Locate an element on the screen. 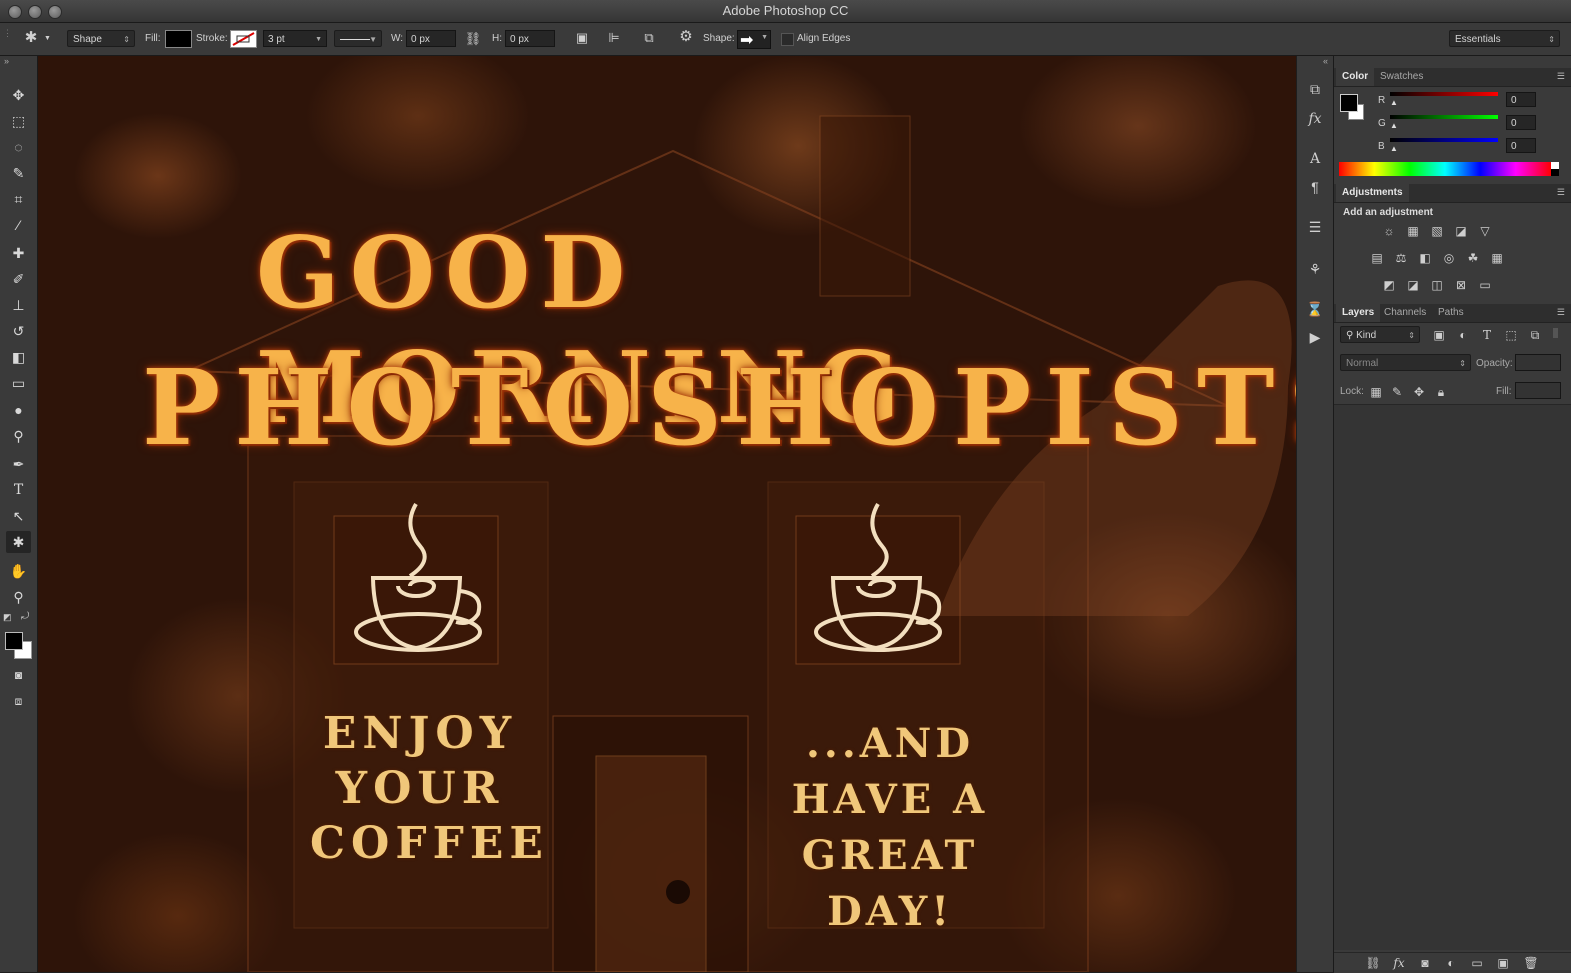  play-actions-icon: ▶ is located at coordinates (1315, 337).